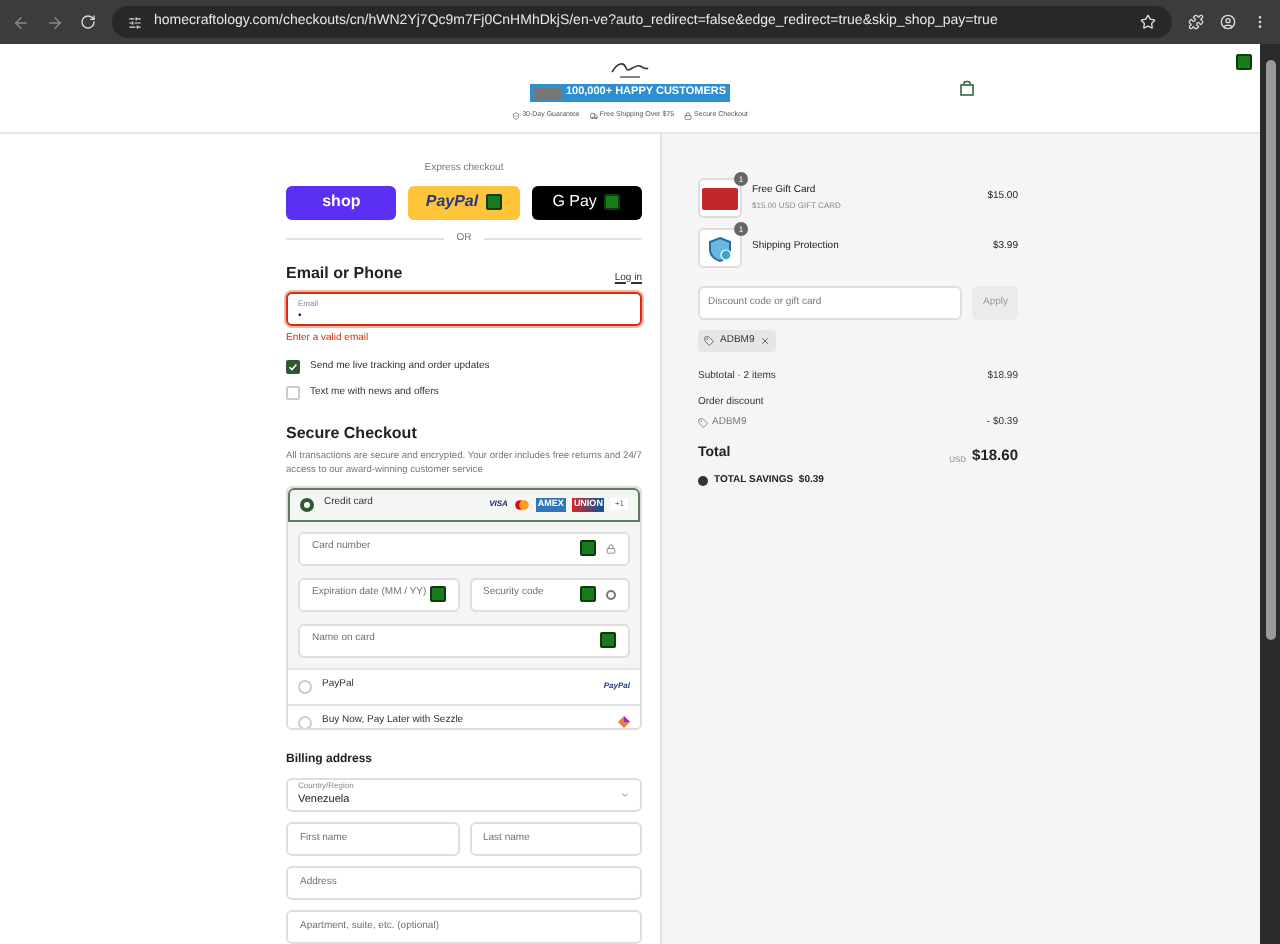 The width and height of the screenshot is (1280, 944). What do you see at coordinates (55, 22) in the screenshot?
I see `forward-icon` at bounding box center [55, 22].